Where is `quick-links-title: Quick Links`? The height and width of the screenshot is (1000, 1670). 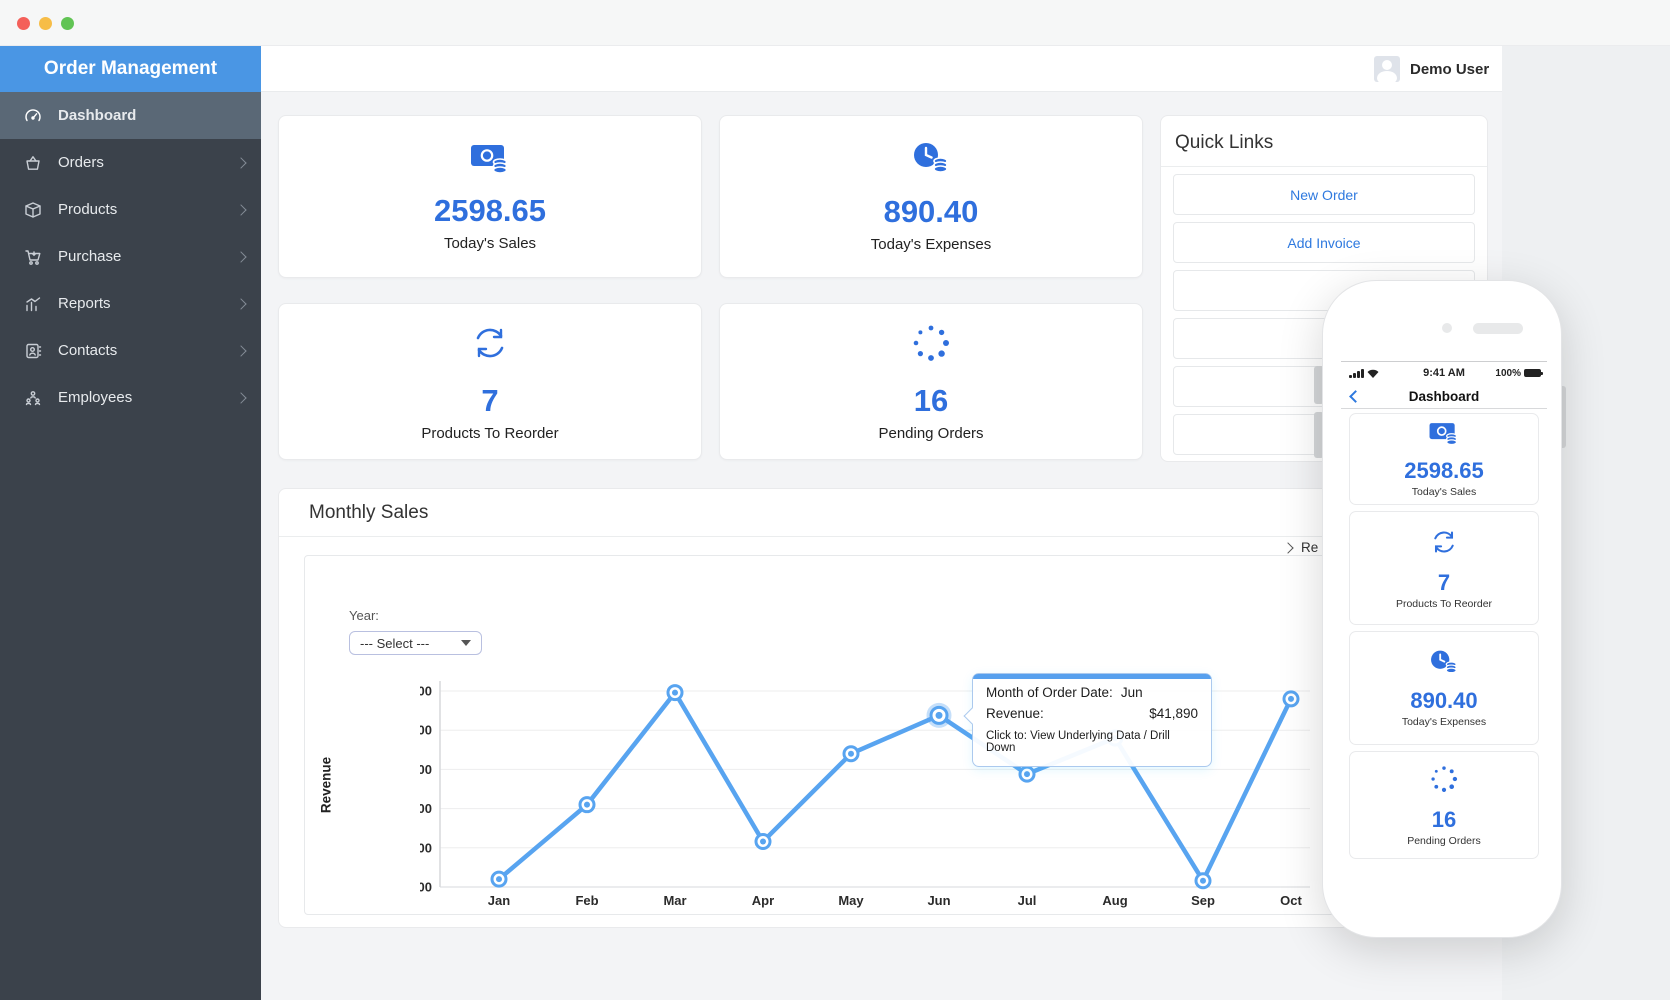
quick-links-title: Quick Links is located at coordinates (1324, 141).